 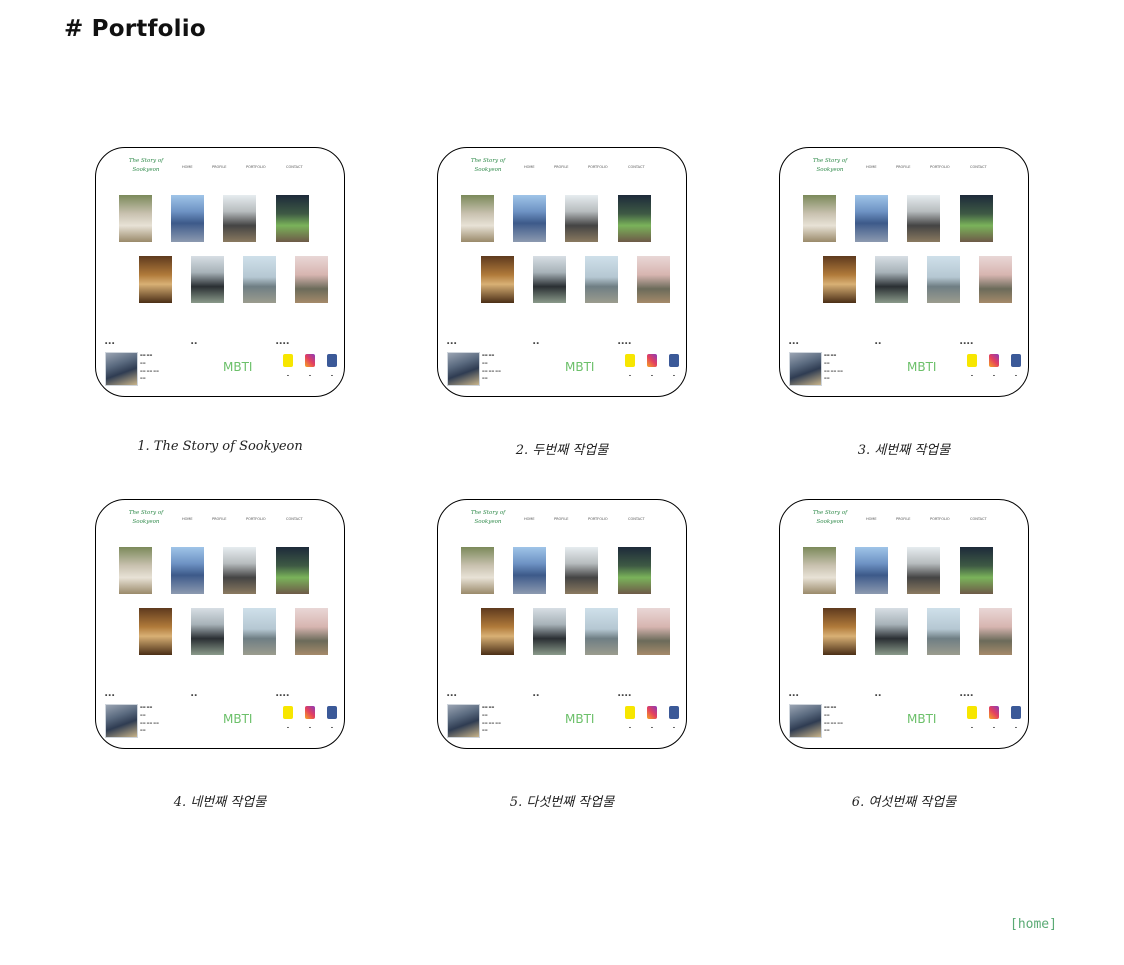 What do you see at coordinates (562, 448) in the screenshot?
I see `portfolio-caption: 2. 두번째 작업물` at bounding box center [562, 448].